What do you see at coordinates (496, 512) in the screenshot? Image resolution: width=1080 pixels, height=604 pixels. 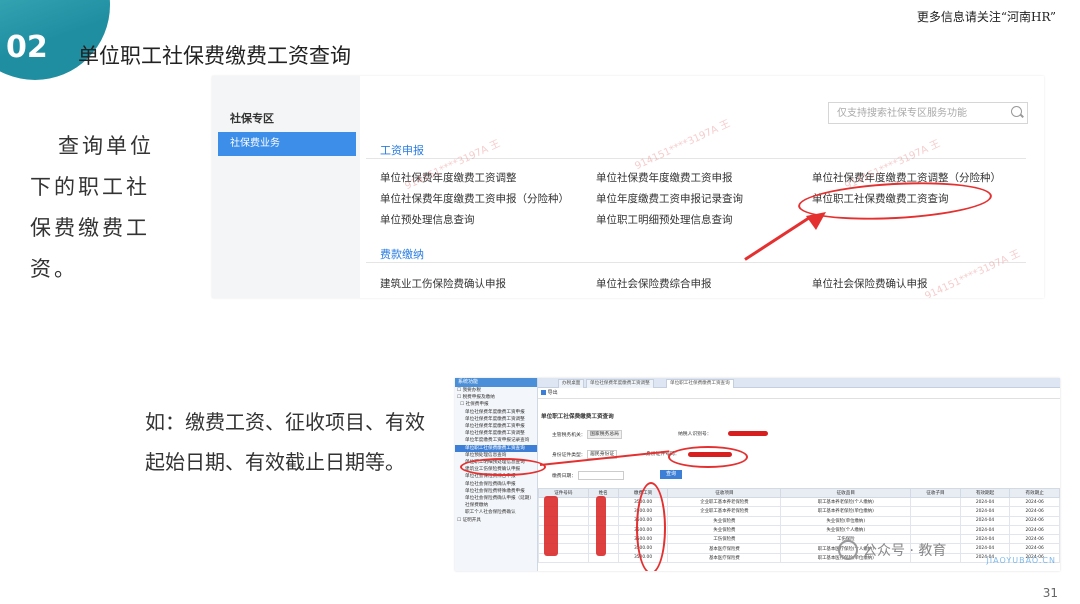 I see `tree-item: 职工个人社会保险费确认` at bounding box center [496, 512].